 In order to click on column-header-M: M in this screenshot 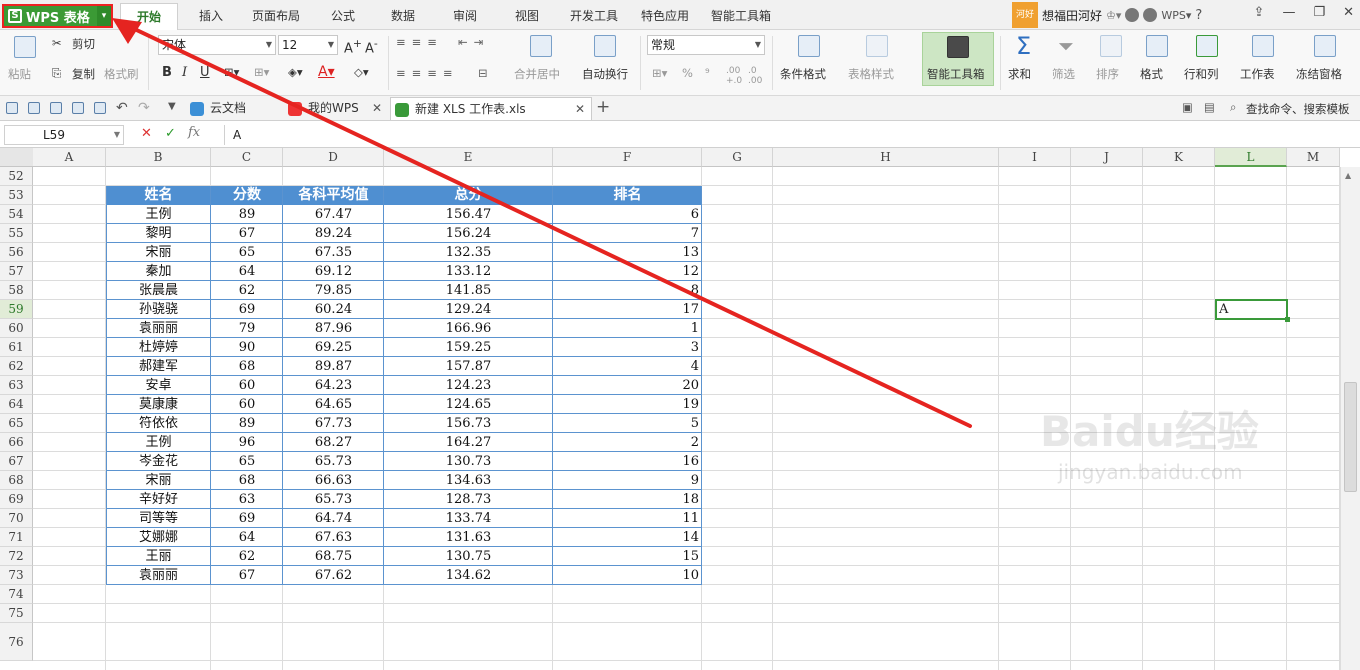, I will do `click(1313, 157)`.